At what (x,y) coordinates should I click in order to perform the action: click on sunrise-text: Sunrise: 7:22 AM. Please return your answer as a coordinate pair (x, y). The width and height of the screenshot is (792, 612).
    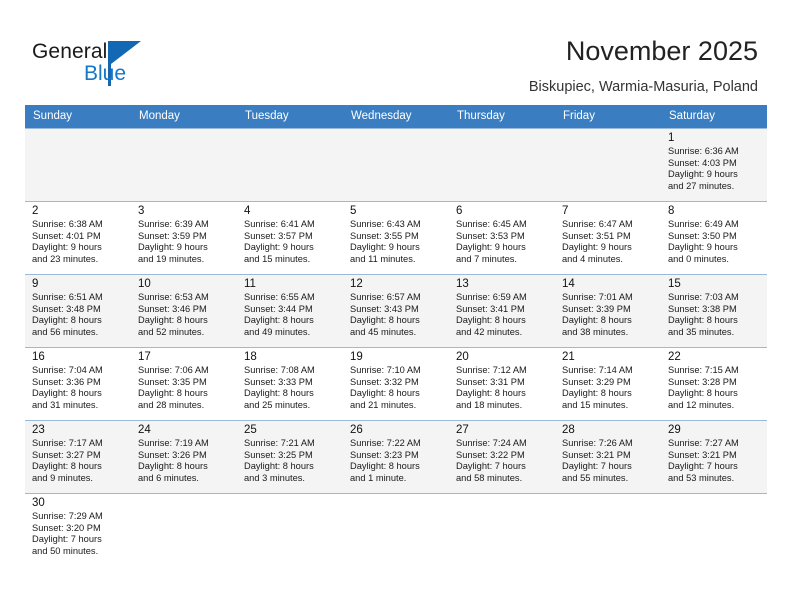
    Looking at the image, I should click on (385, 443).